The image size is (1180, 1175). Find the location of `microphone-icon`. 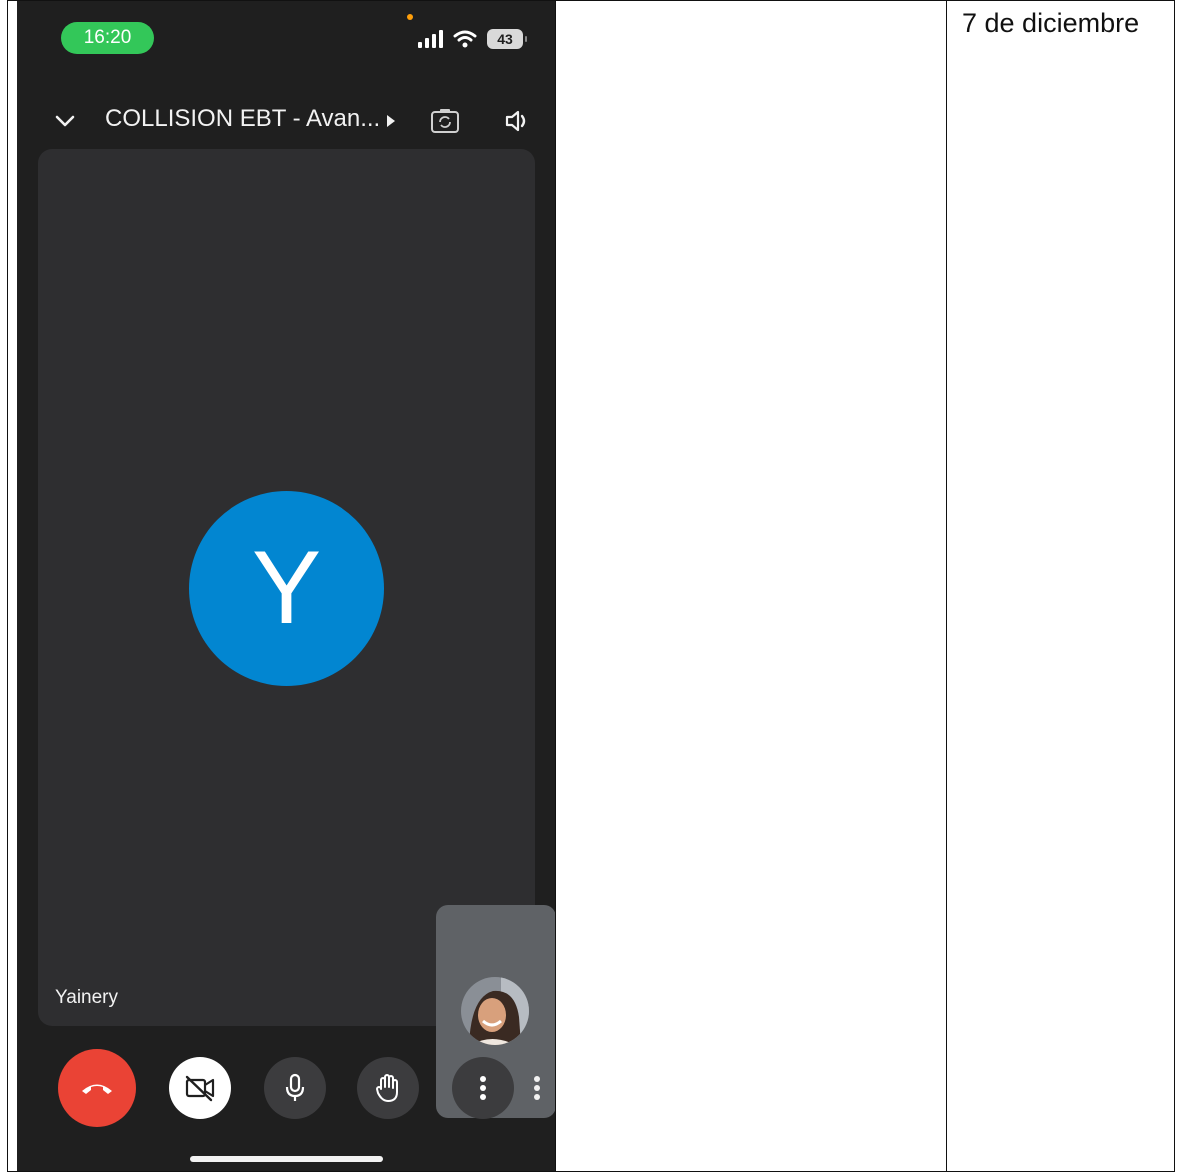

microphone-icon is located at coordinates (295, 1087).